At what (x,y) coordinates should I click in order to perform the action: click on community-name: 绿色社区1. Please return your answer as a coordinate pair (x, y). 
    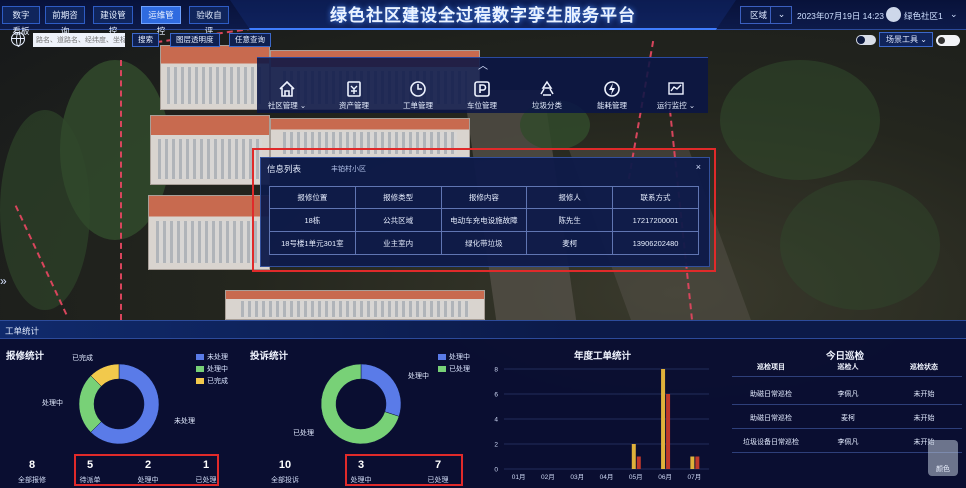
    Looking at the image, I should click on (923, 16).